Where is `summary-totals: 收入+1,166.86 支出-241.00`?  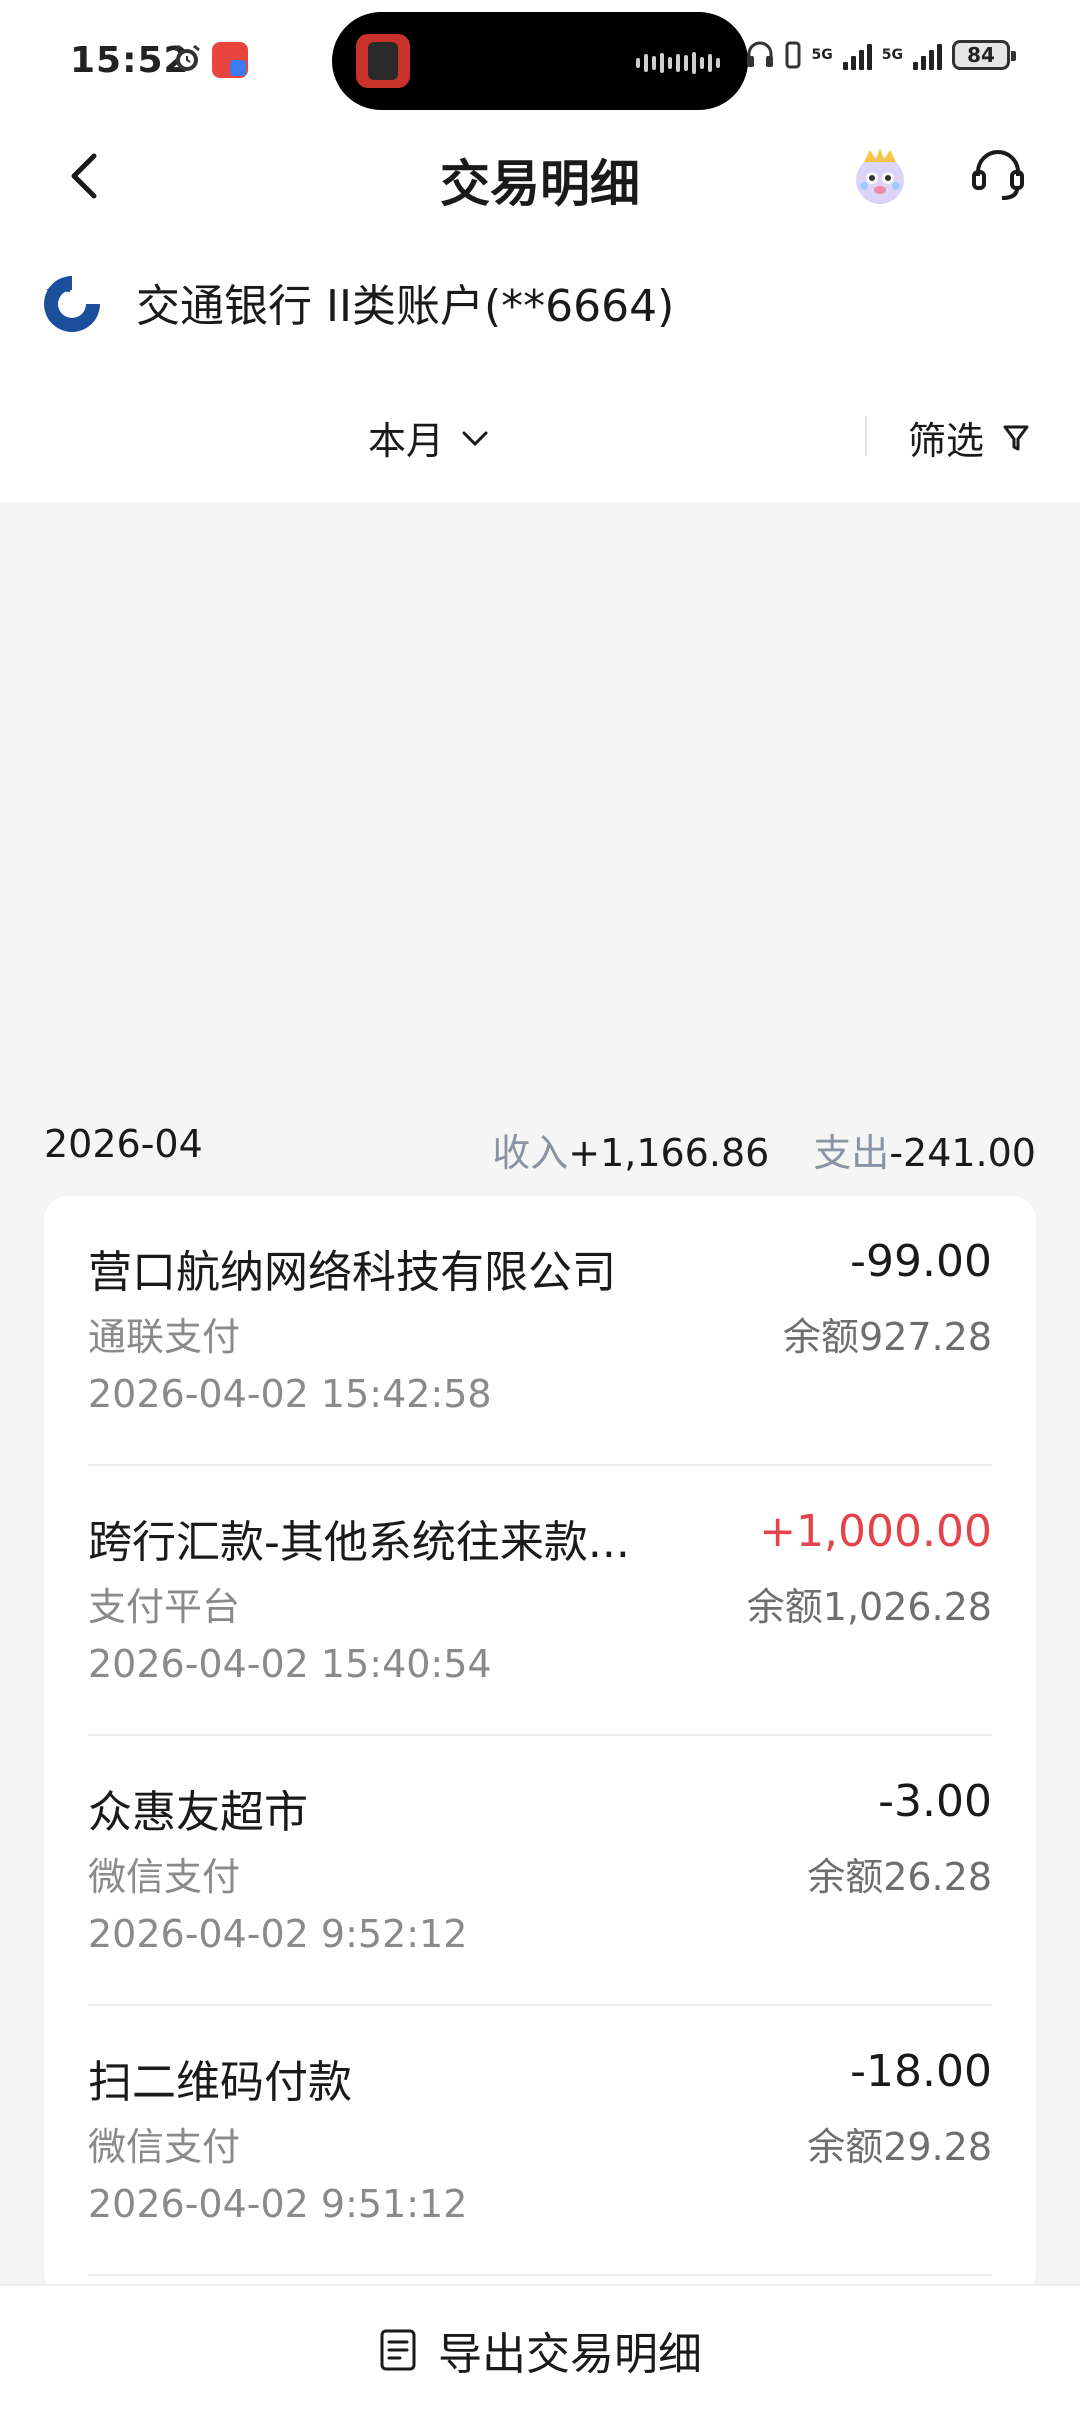 summary-totals: 收入+1,166.86 支出-241.00 is located at coordinates (764, 1149).